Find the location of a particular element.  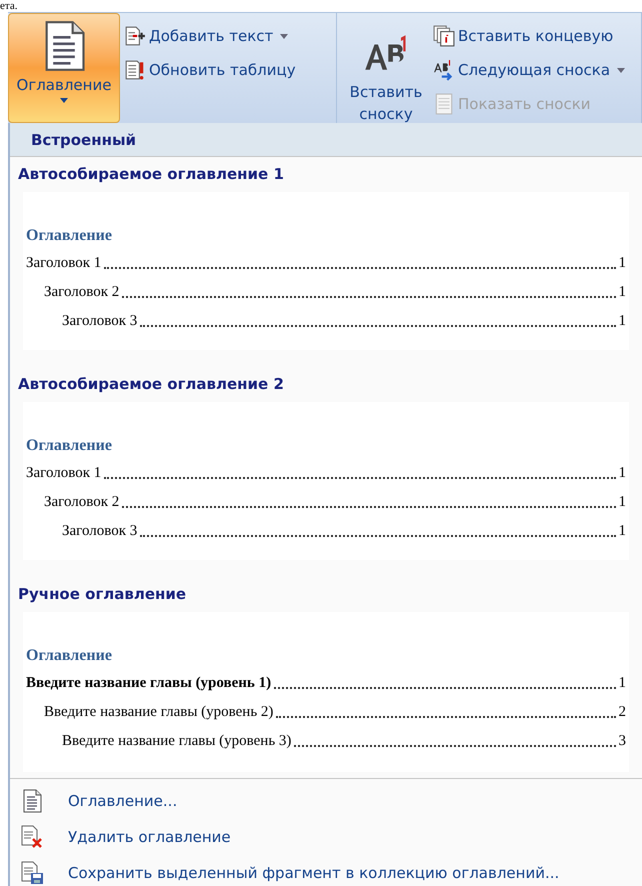

toc-entry-text: Введите название главы (уровень 1) is located at coordinates (149, 683).